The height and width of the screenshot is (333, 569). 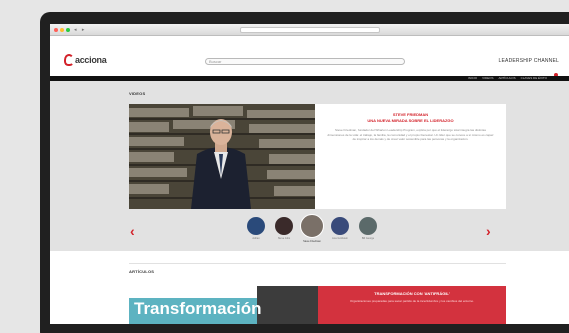 I want to click on article-image-headline: Transformación, so click(x=198, y=308).